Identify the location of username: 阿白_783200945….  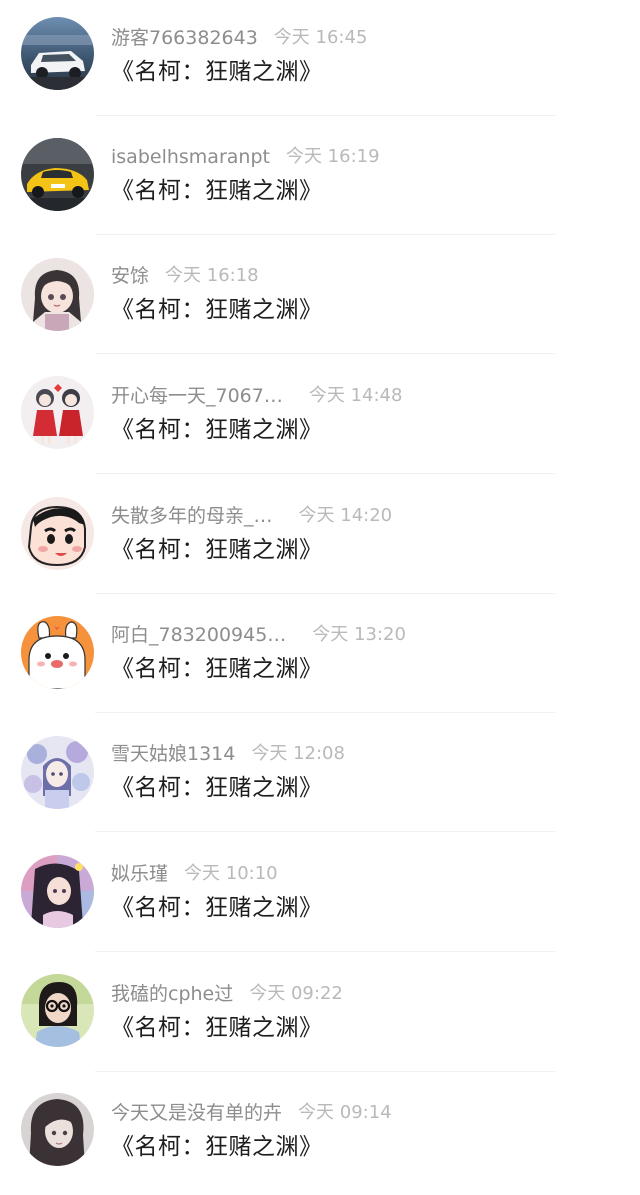
(198, 635).